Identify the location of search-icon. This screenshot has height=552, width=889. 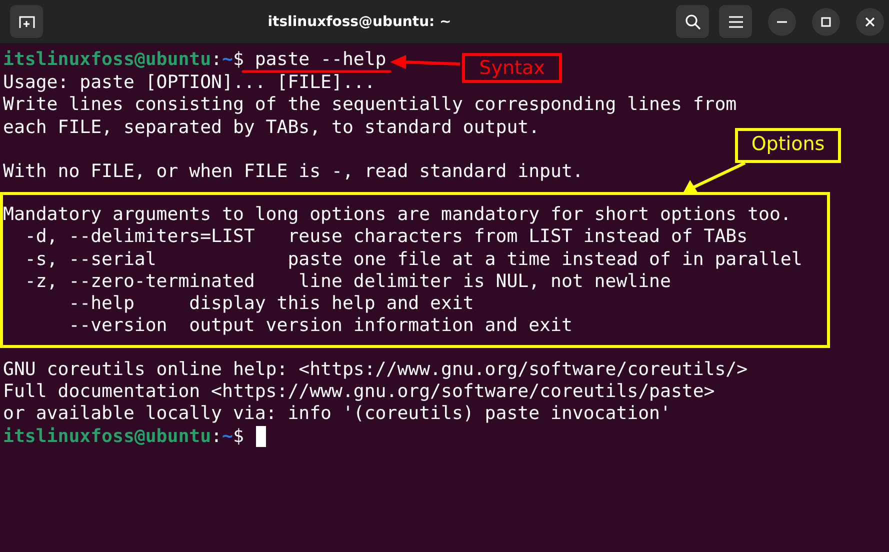
(692, 22).